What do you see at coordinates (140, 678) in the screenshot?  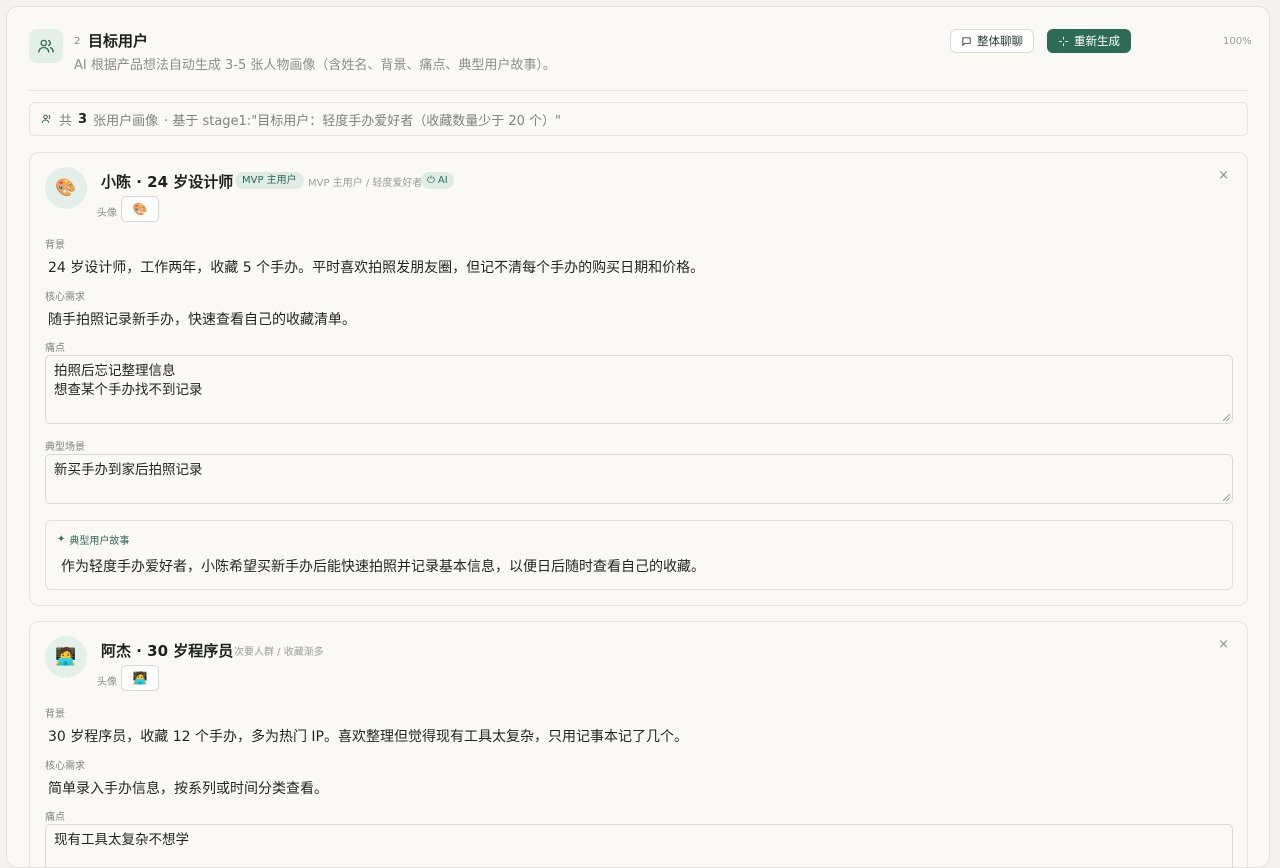 I see `avatar-picker: 🧑‍💻` at bounding box center [140, 678].